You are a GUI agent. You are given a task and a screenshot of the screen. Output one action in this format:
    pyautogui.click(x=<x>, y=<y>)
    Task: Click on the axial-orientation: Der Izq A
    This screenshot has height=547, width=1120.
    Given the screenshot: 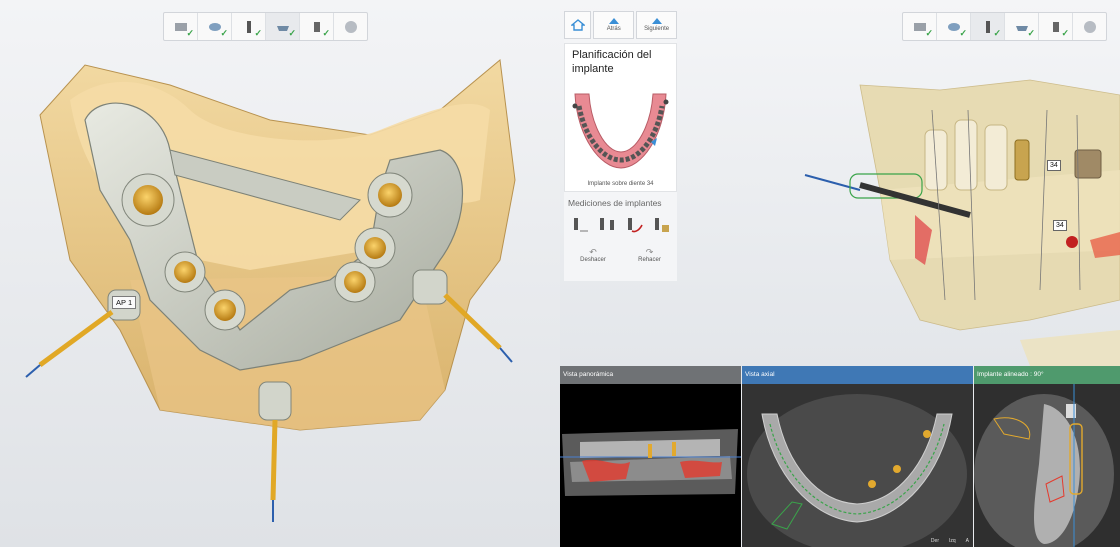 What is the action you would take?
    pyautogui.click(x=950, y=541)
    